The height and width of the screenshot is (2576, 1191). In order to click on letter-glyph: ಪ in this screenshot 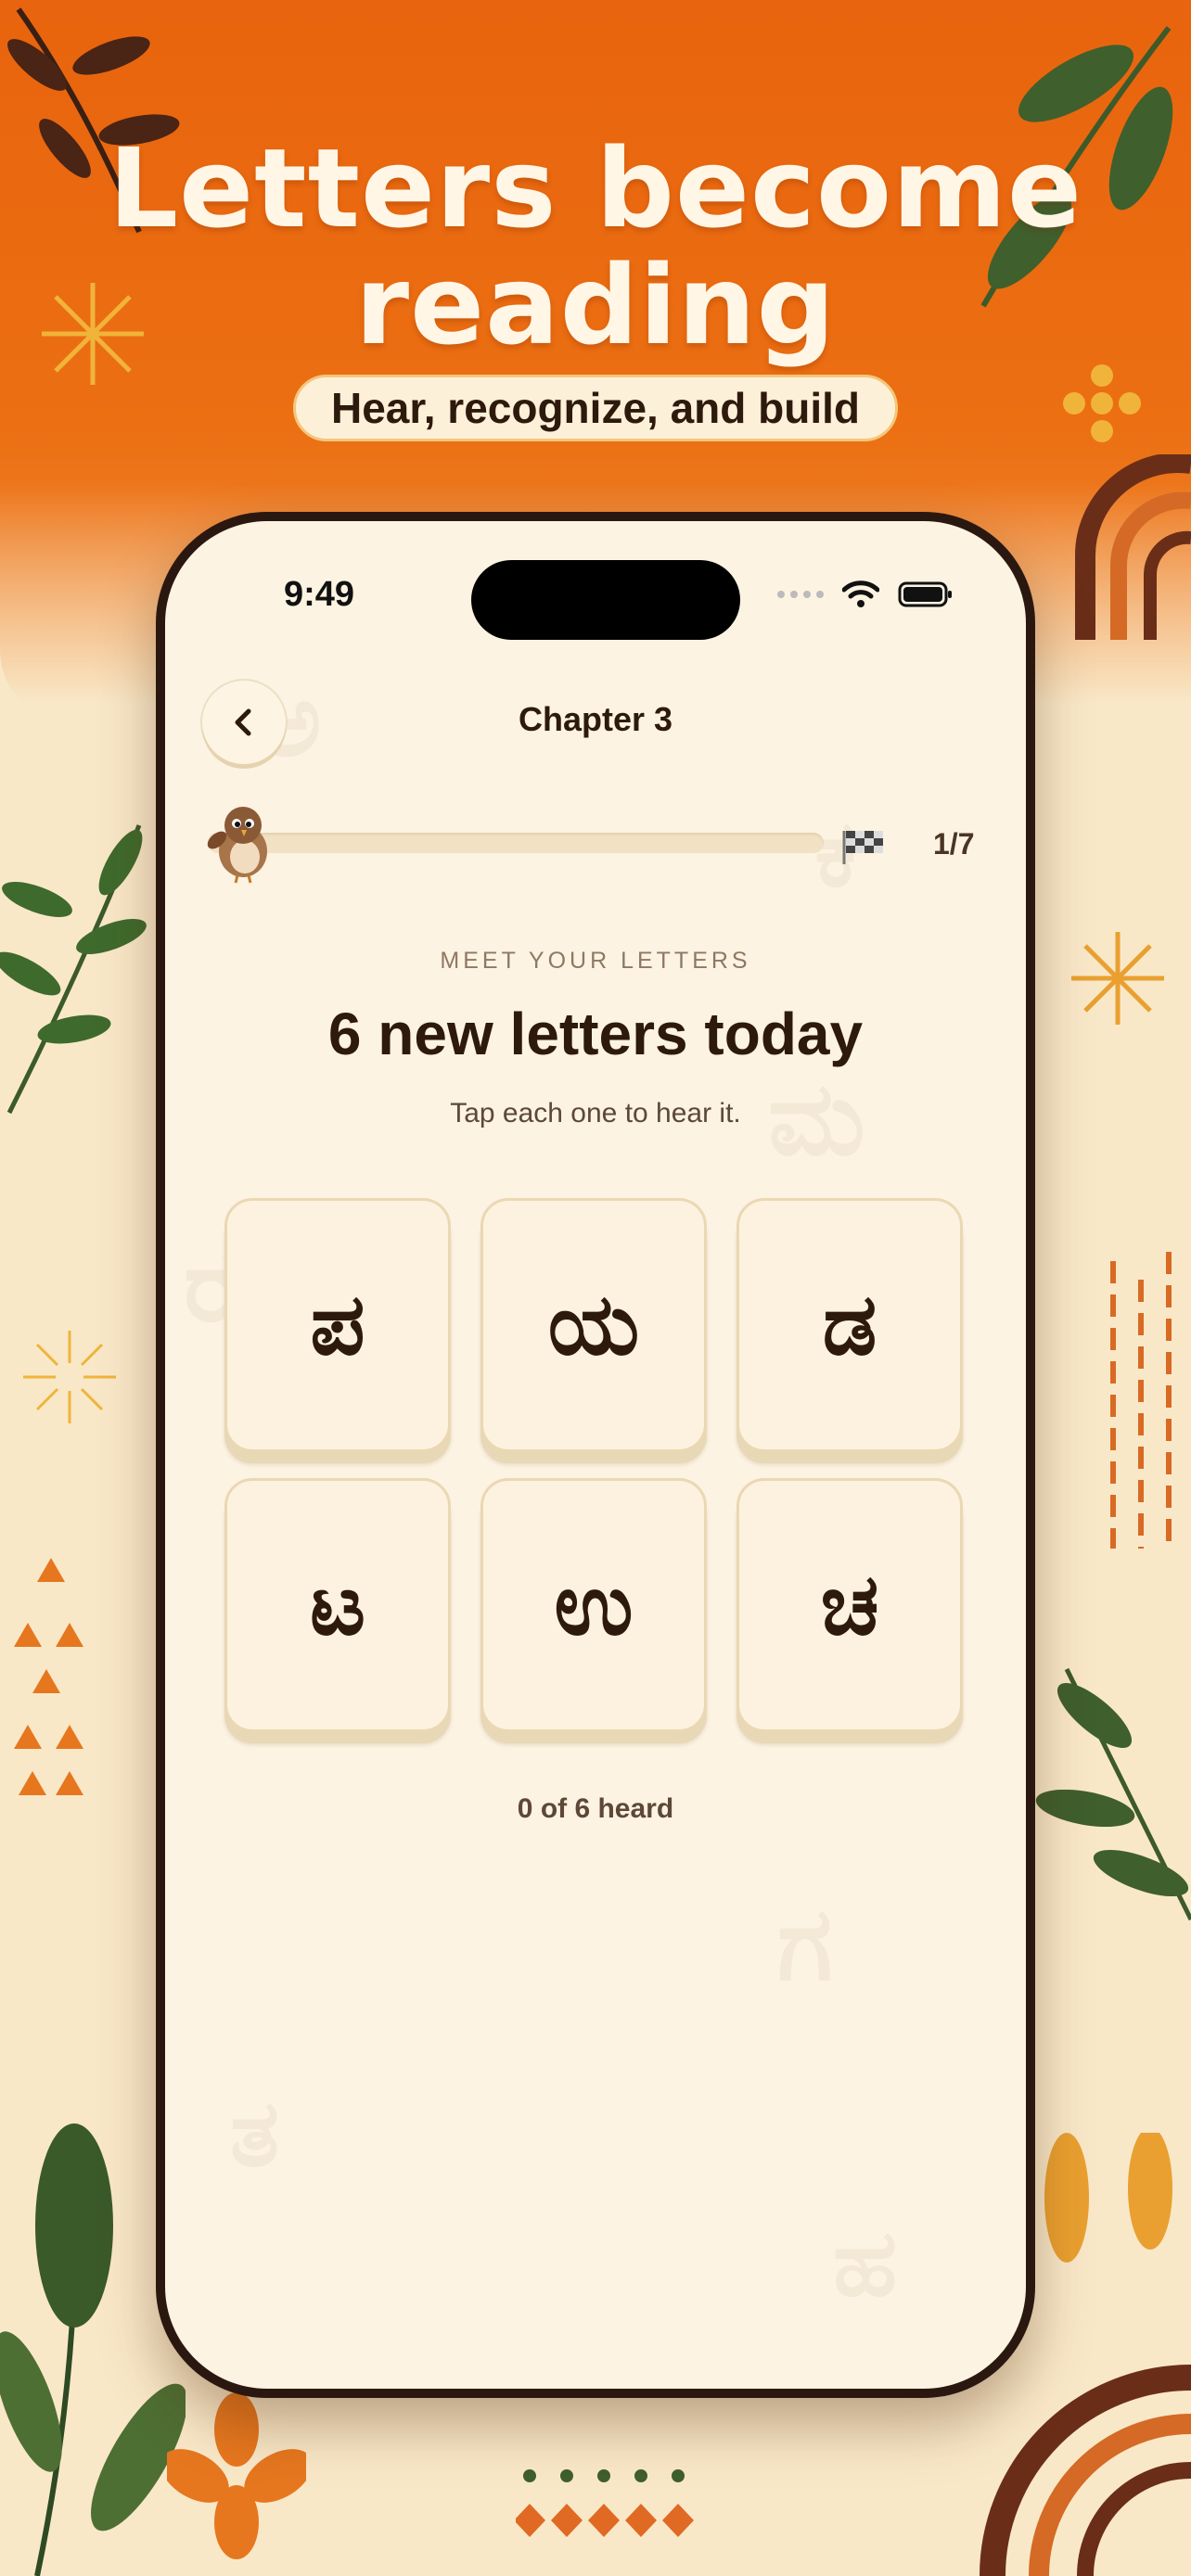, I will do `click(337, 1324)`.